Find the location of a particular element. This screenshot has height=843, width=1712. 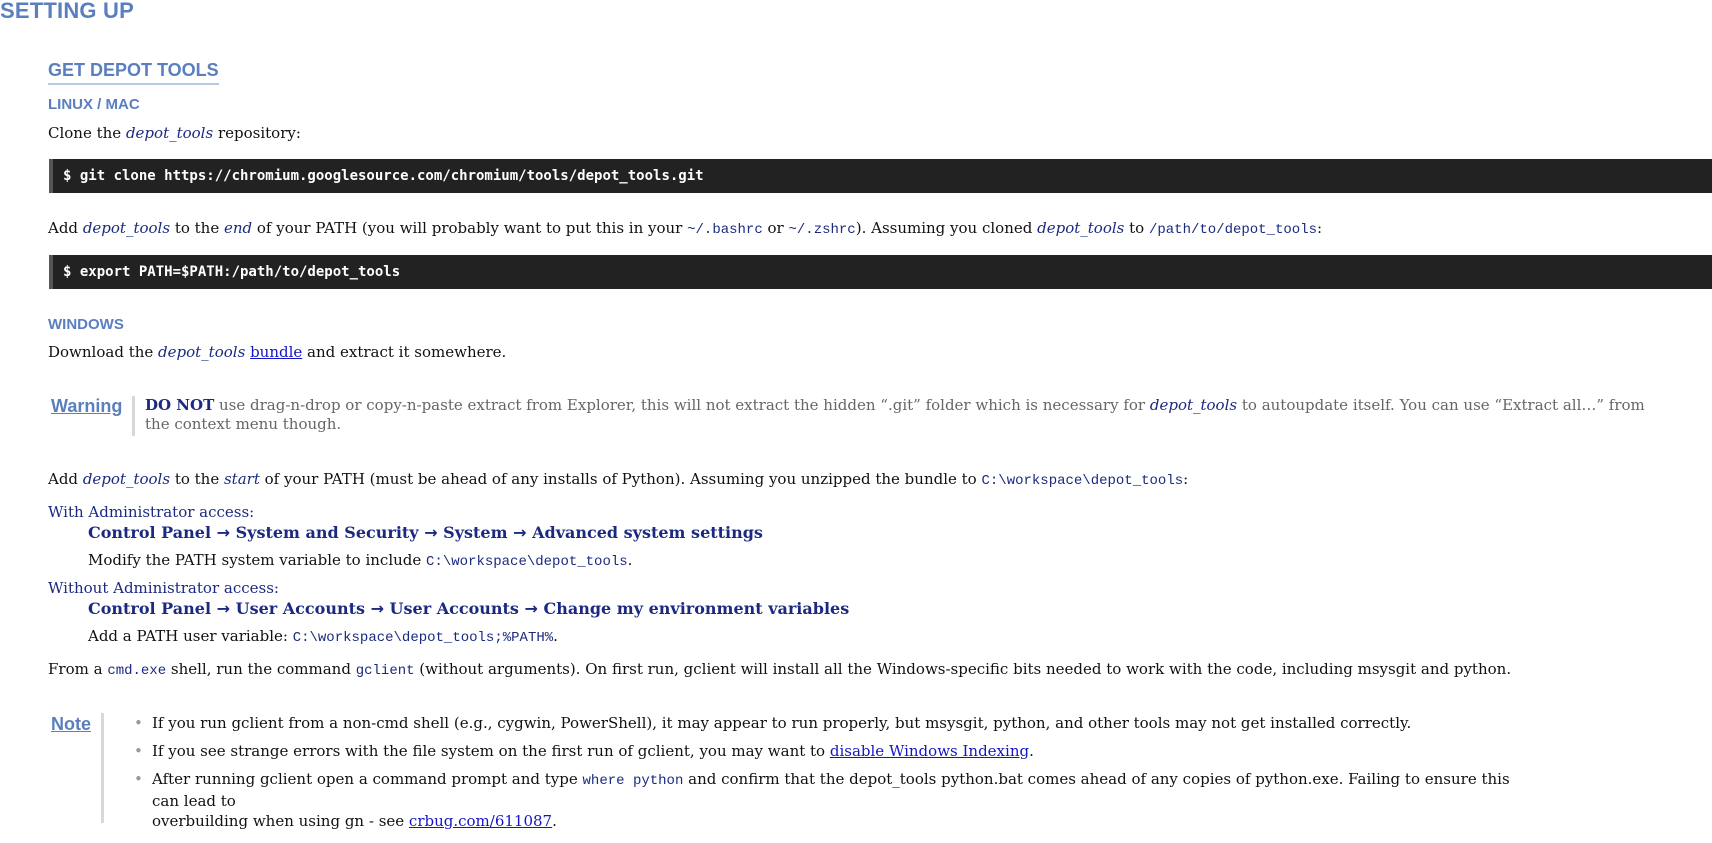

page-title: SETTING UP is located at coordinates (67, 11).